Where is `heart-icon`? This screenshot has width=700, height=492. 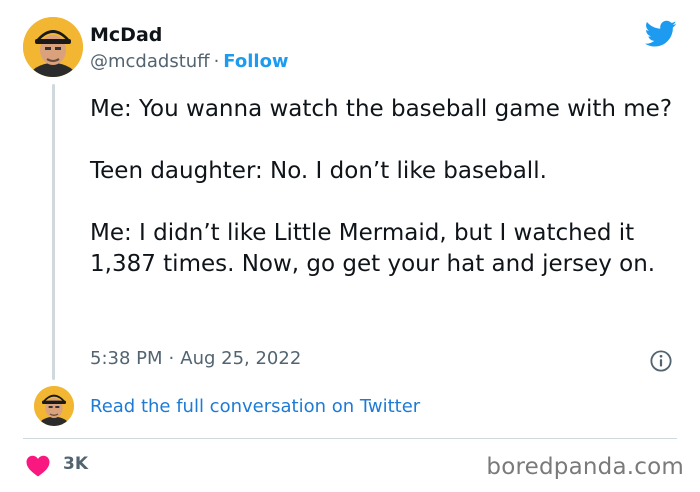 heart-icon is located at coordinates (38, 466).